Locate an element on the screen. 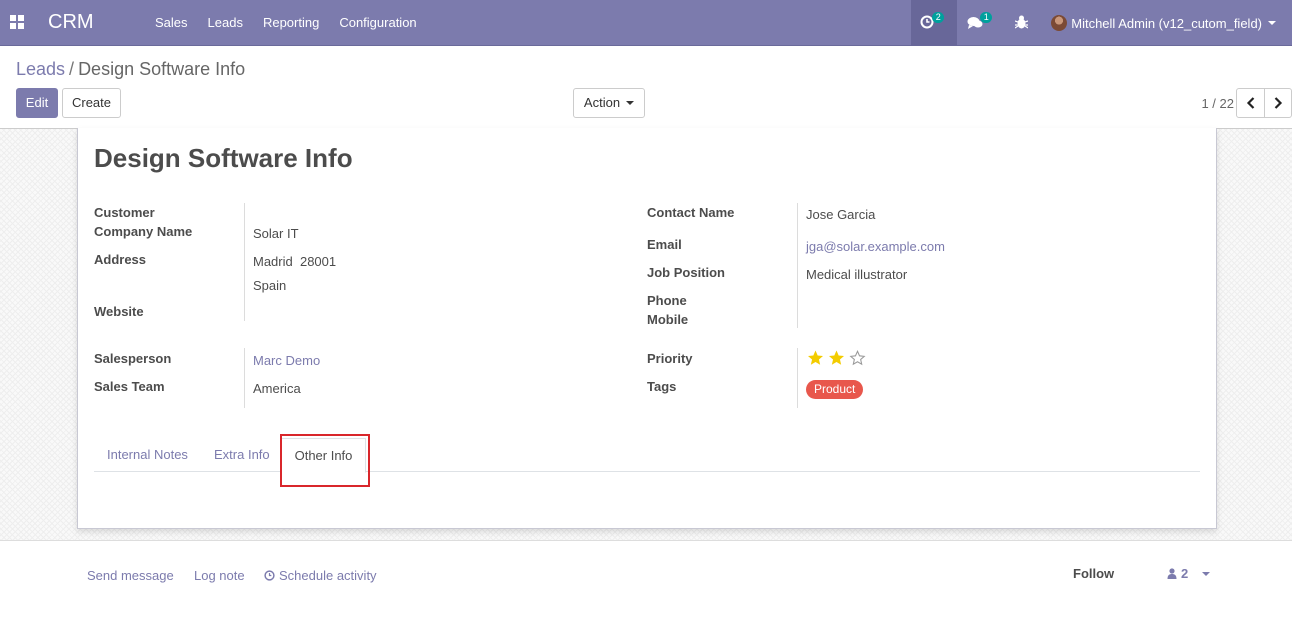  mobile-label: Mobile is located at coordinates (668, 319).